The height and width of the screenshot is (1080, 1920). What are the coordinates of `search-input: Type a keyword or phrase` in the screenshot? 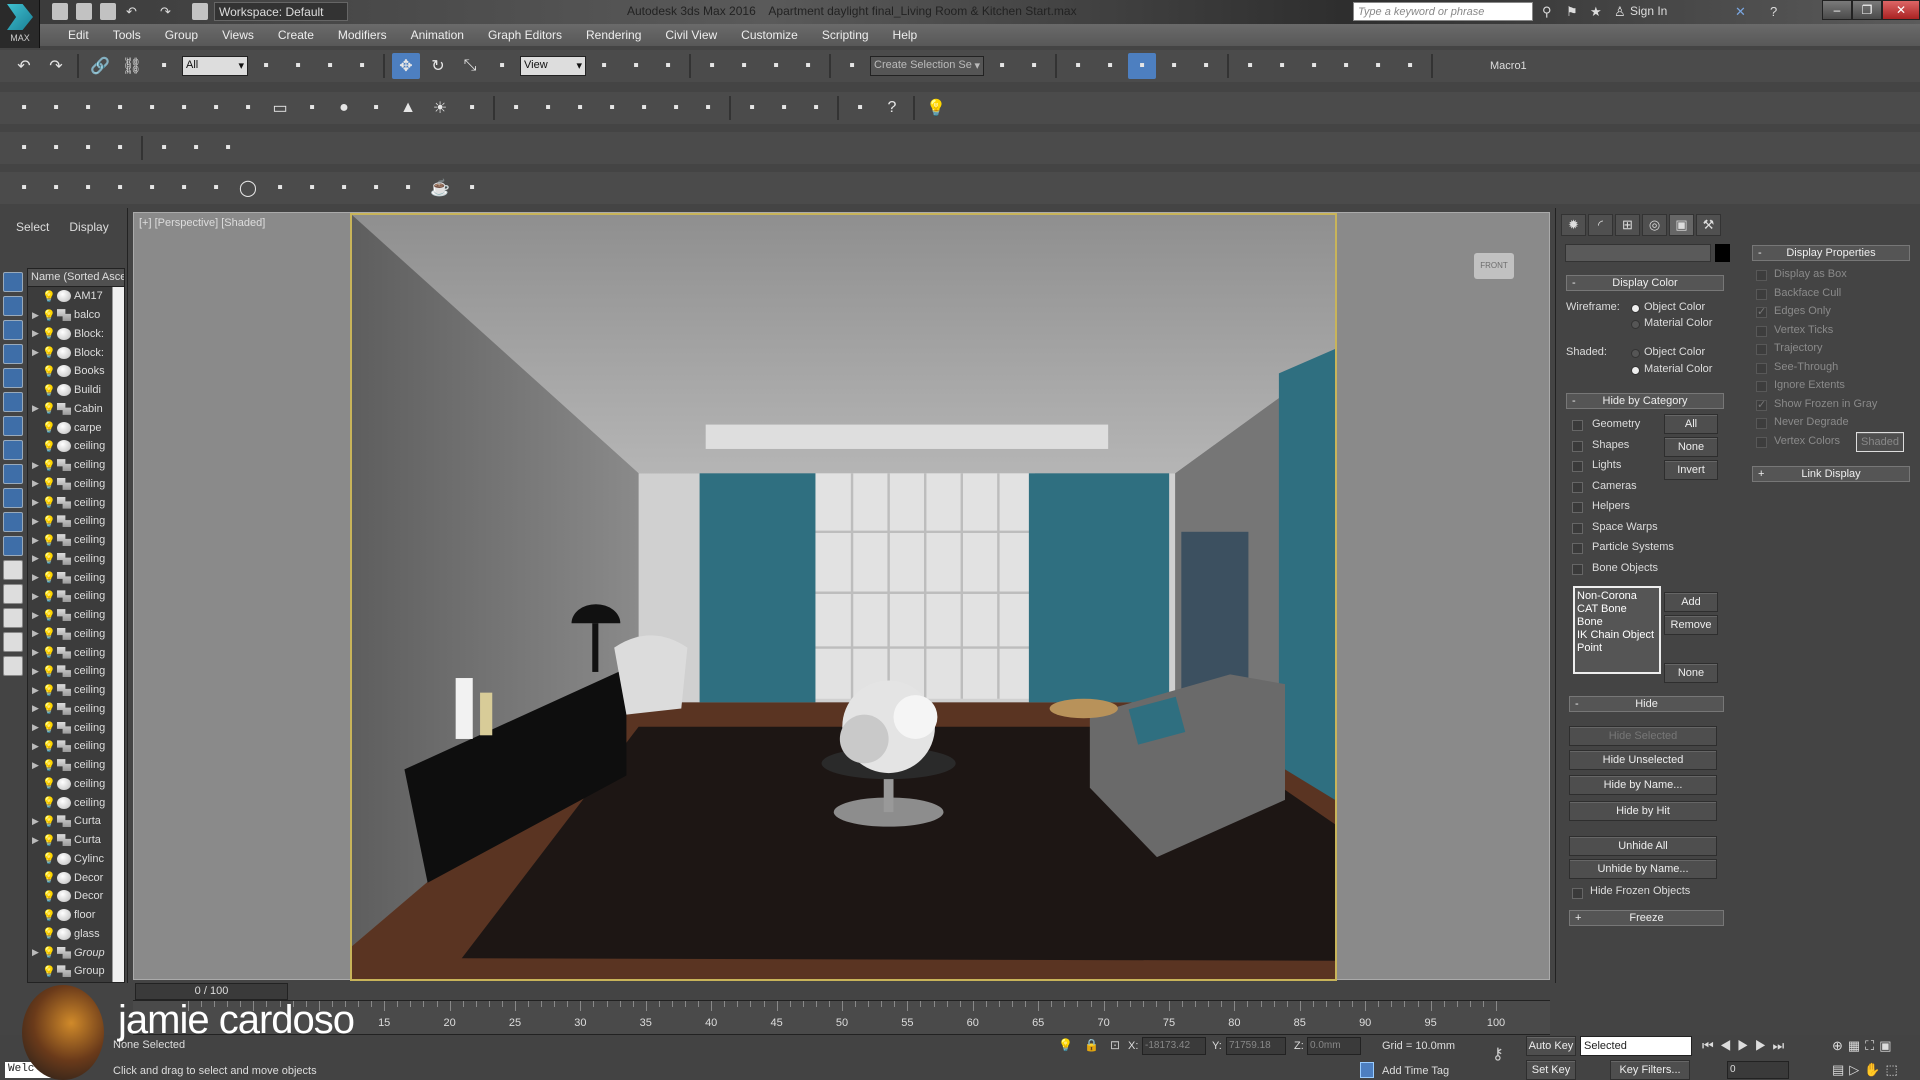 It's located at (1443, 11).